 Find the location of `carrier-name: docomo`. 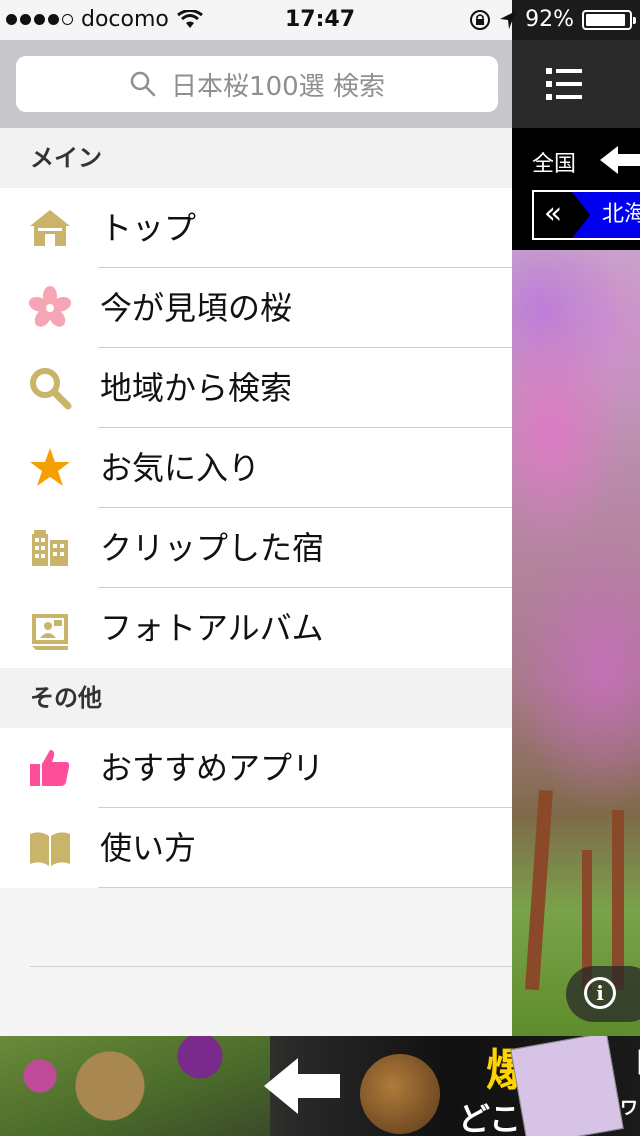

carrier-name: docomo is located at coordinates (125, 19).